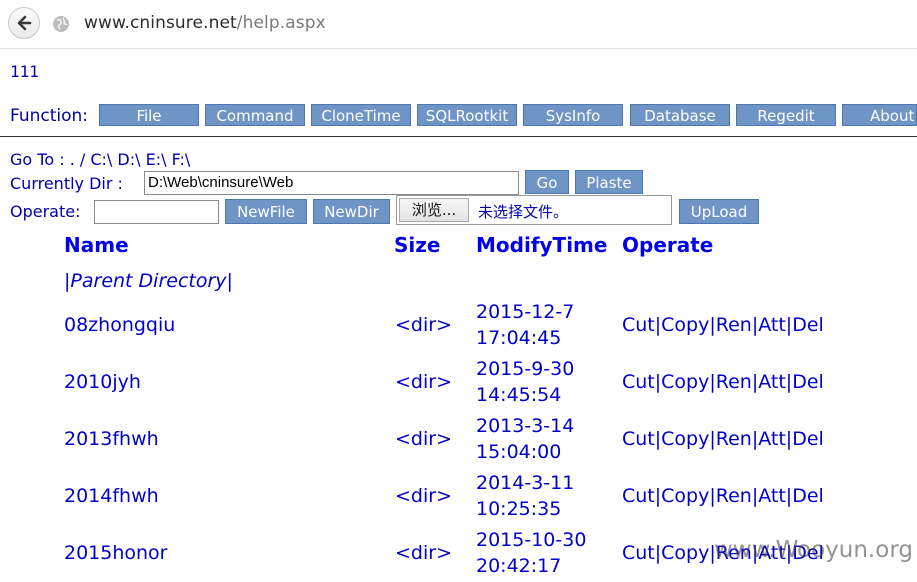 The height and width of the screenshot is (582, 917). What do you see at coordinates (281, 23) in the screenshot?
I see `url-path: /help.aspx` at bounding box center [281, 23].